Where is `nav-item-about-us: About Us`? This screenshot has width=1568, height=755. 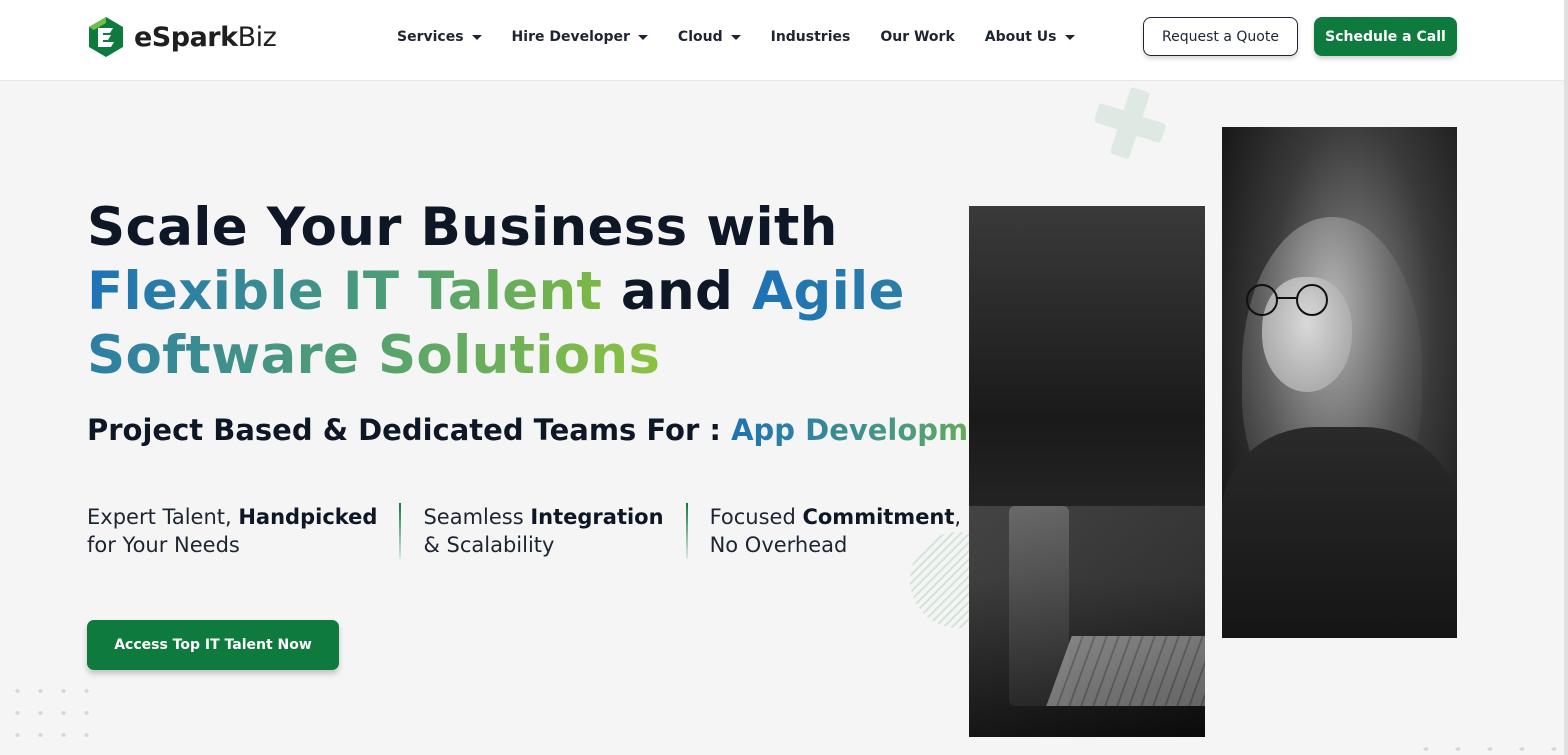
nav-item-about-us: About Us is located at coordinates (1030, 37).